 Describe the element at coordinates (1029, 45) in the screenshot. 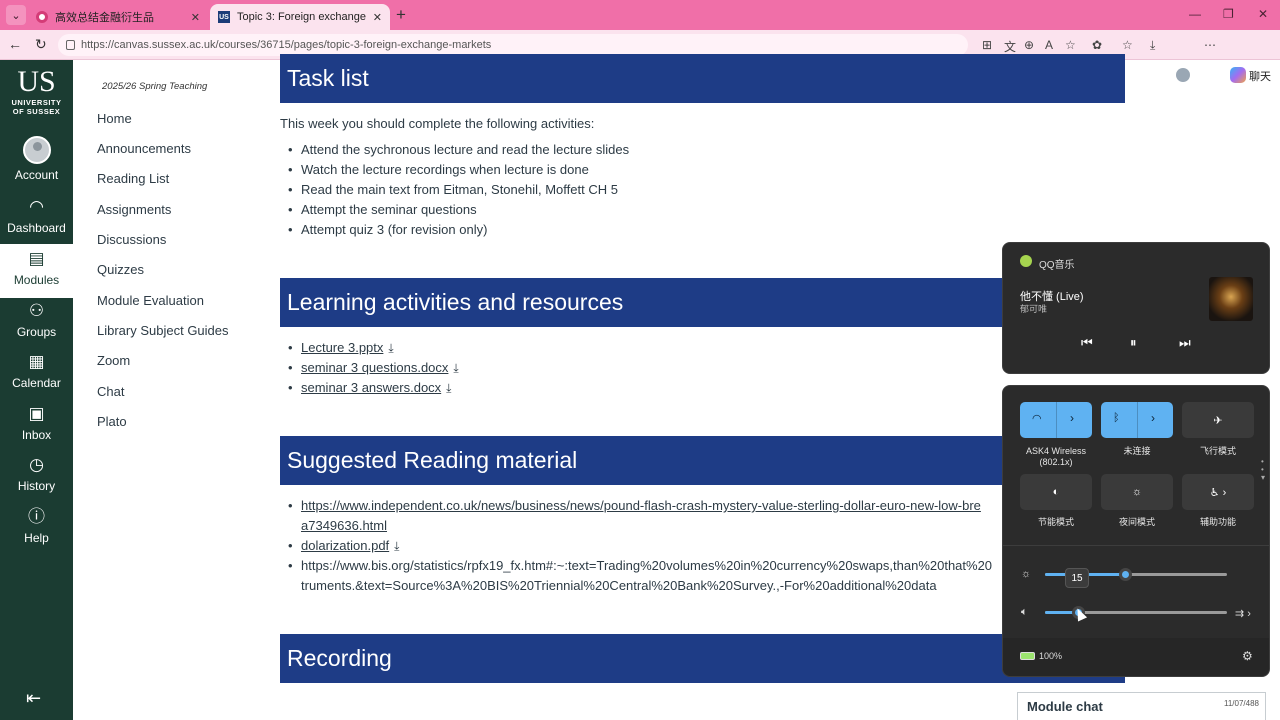

I see `zoom-icon: ⊕` at that location.